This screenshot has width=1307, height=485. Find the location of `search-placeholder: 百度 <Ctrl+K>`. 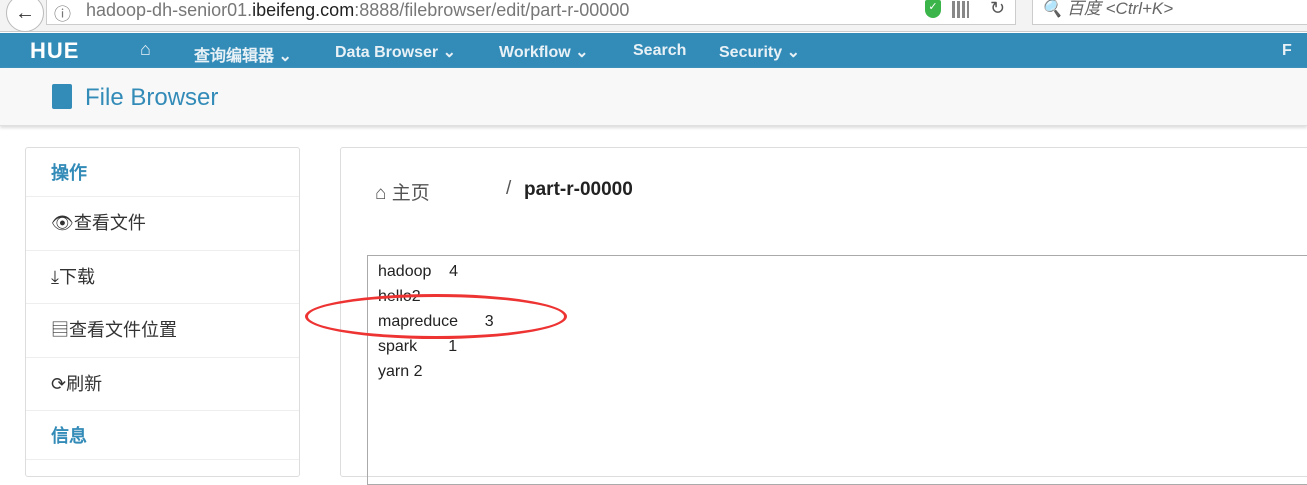

search-placeholder: 百度 <Ctrl+K> is located at coordinates (1120, 9).